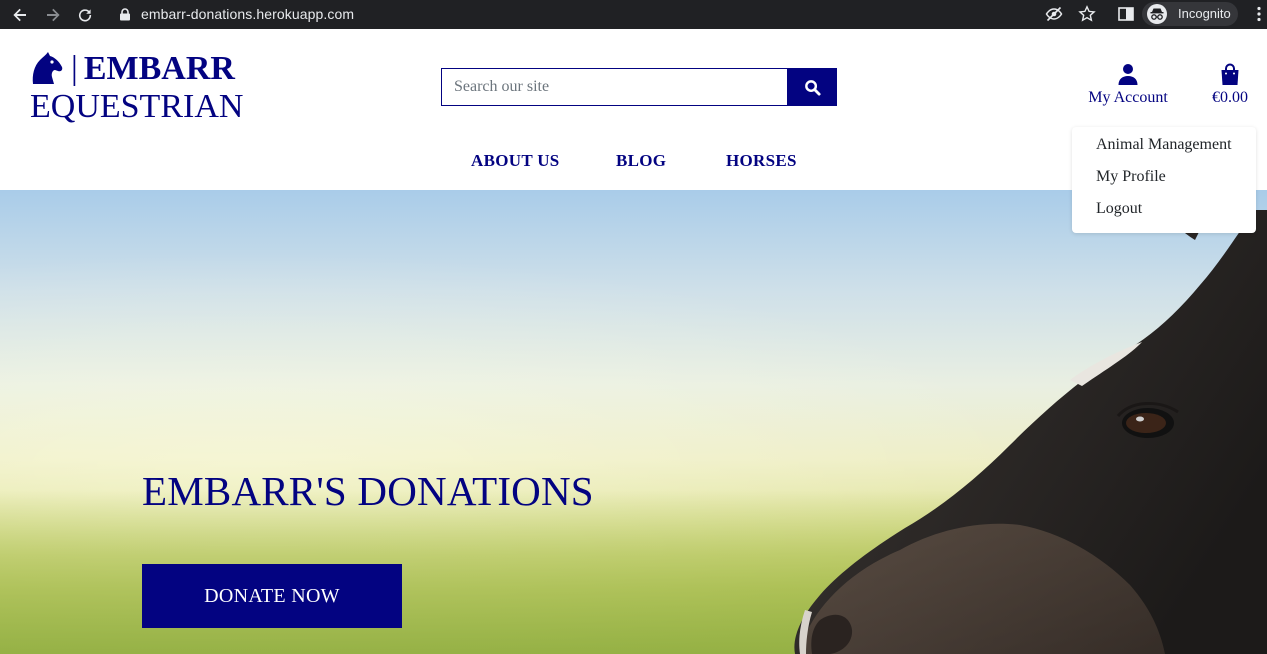 The height and width of the screenshot is (654, 1267). I want to click on account-dropdown-menu: Animal Management My Profile Logout, so click(1164, 180).